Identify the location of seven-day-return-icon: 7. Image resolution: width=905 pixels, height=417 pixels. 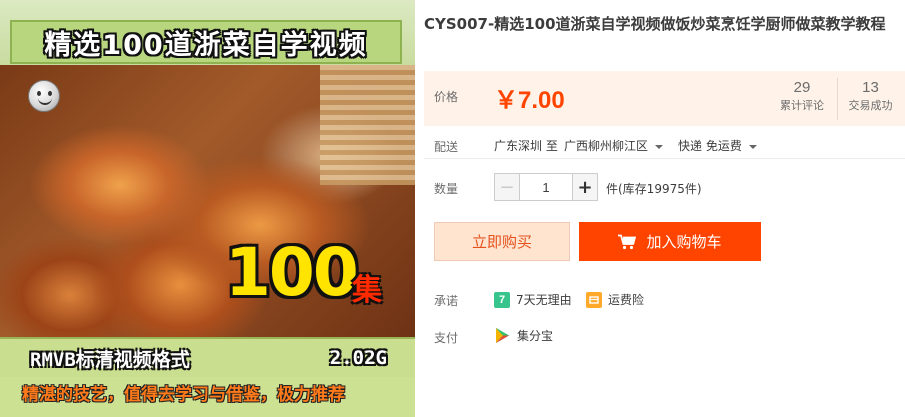
(502, 299).